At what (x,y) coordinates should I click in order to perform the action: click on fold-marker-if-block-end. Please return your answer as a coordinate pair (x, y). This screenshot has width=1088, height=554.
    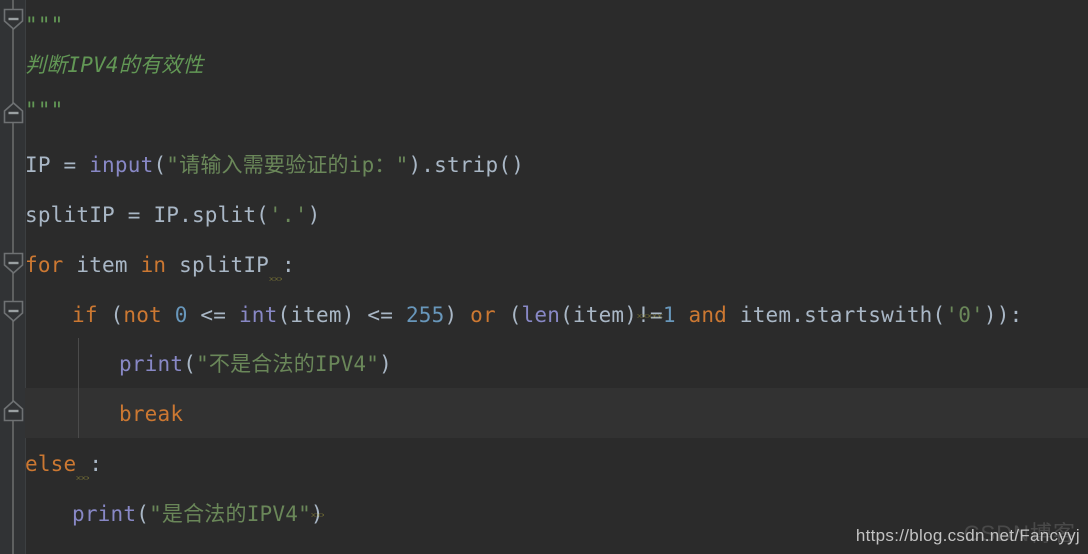
    Looking at the image, I should click on (13, 411).